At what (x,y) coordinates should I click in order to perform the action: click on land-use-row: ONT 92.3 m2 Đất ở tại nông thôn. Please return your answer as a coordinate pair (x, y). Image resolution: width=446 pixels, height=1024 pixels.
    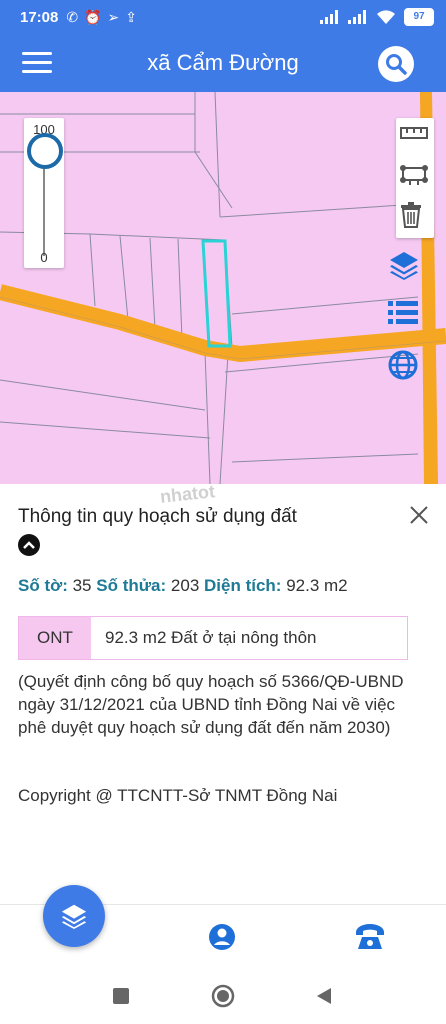
    Looking at the image, I should click on (213, 638).